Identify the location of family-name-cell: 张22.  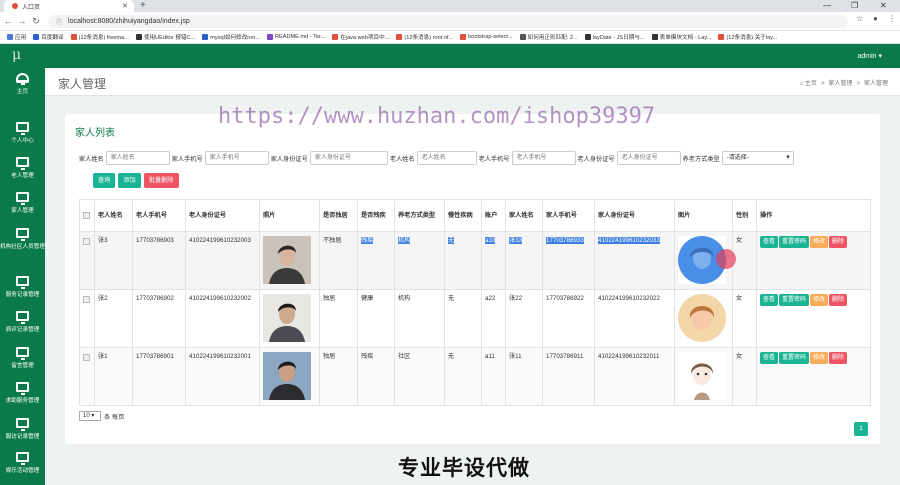
(524, 318).